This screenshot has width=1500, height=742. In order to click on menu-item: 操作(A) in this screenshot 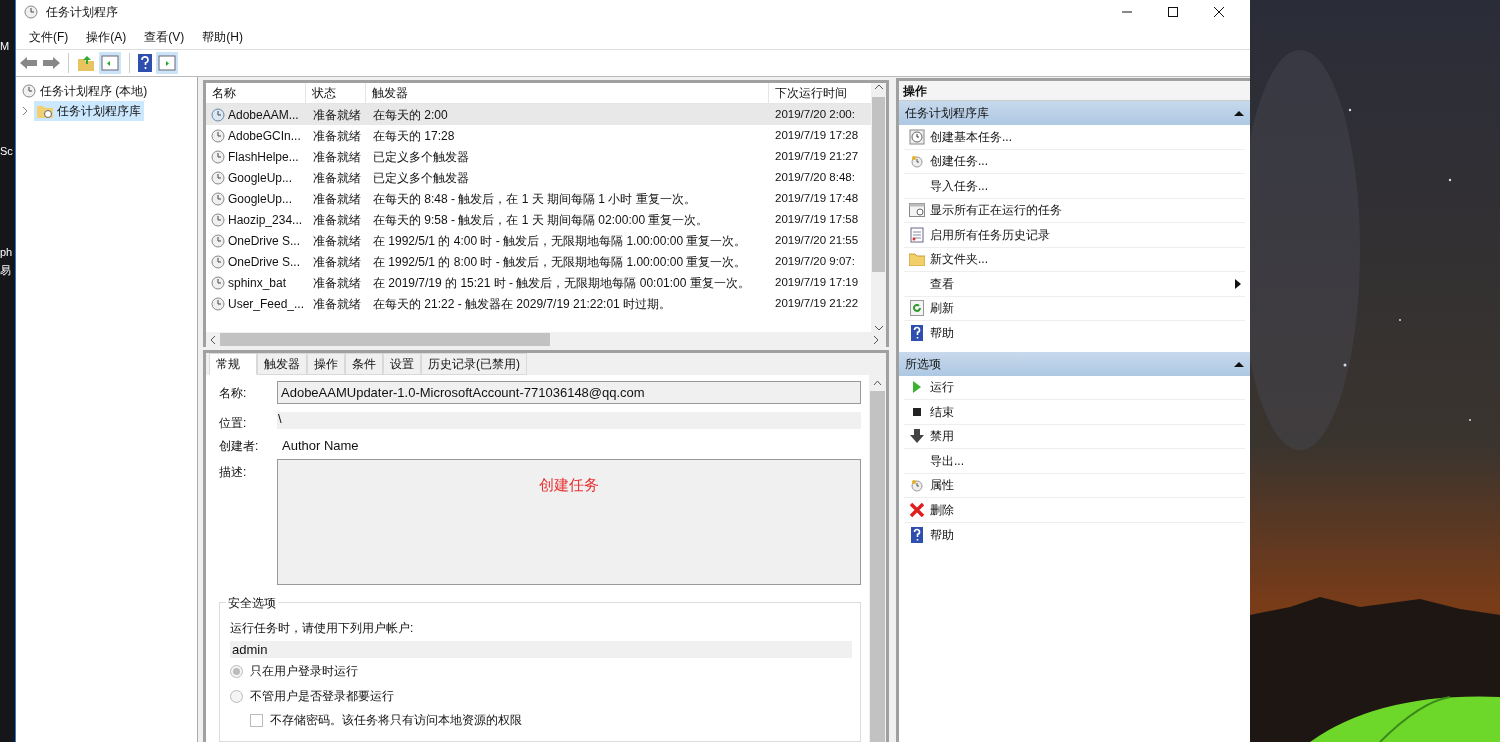, I will do `click(106, 36)`.